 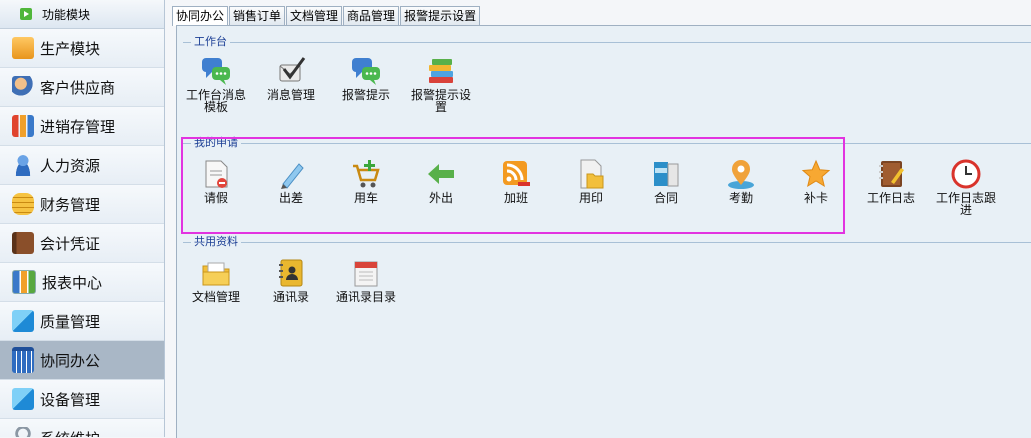 What do you see at coordinates (290, 297) in the screenshot?
I see `app-label: 通讯录` at bounding box center [290, 297].